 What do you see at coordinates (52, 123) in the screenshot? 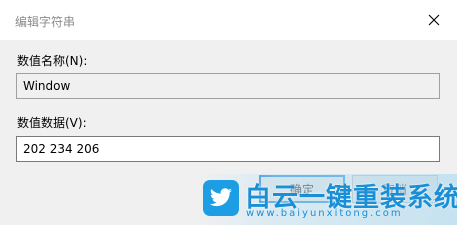
I see `value-data-label: 数值数据(V):` at bounding box center [52, 123].